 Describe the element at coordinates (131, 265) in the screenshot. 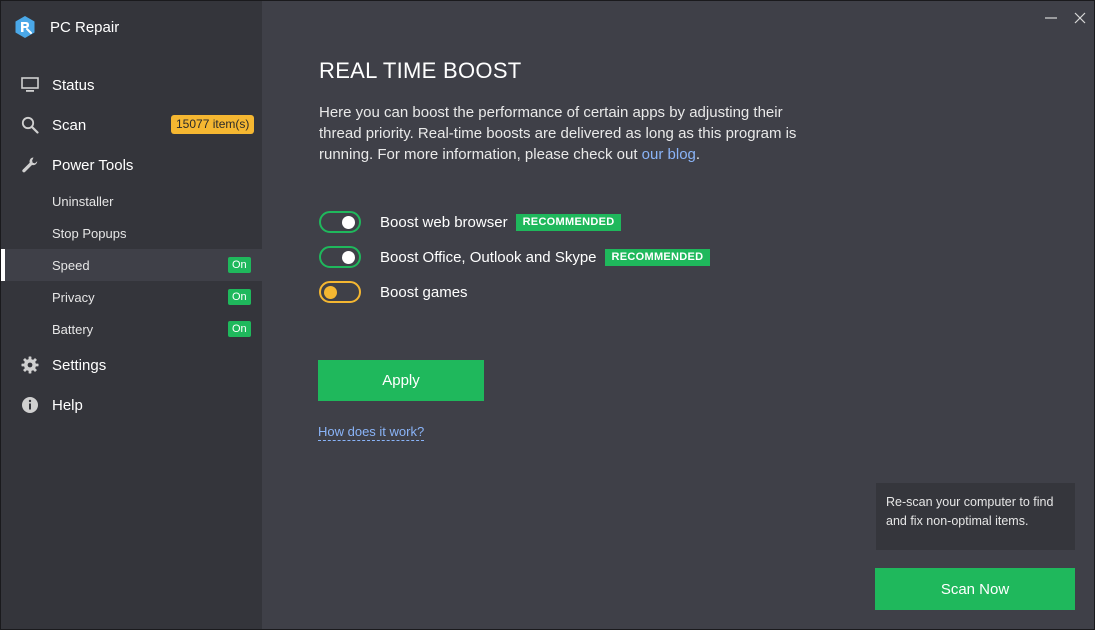

I see `sidebar-subitem-speed: Speed On` at that location.